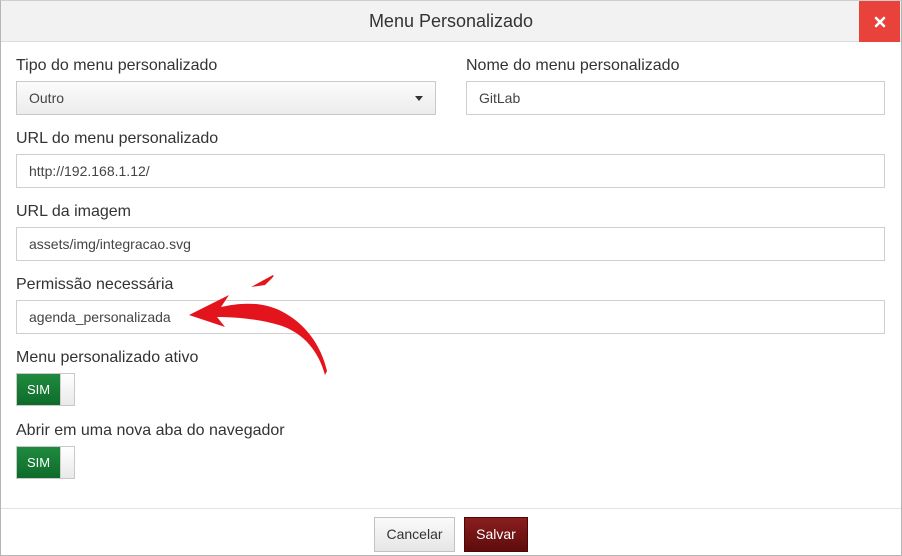 The width and height of the screenshot is (902, 556). I want to click on imagem-label: URL da imagem, so click(74, 211).